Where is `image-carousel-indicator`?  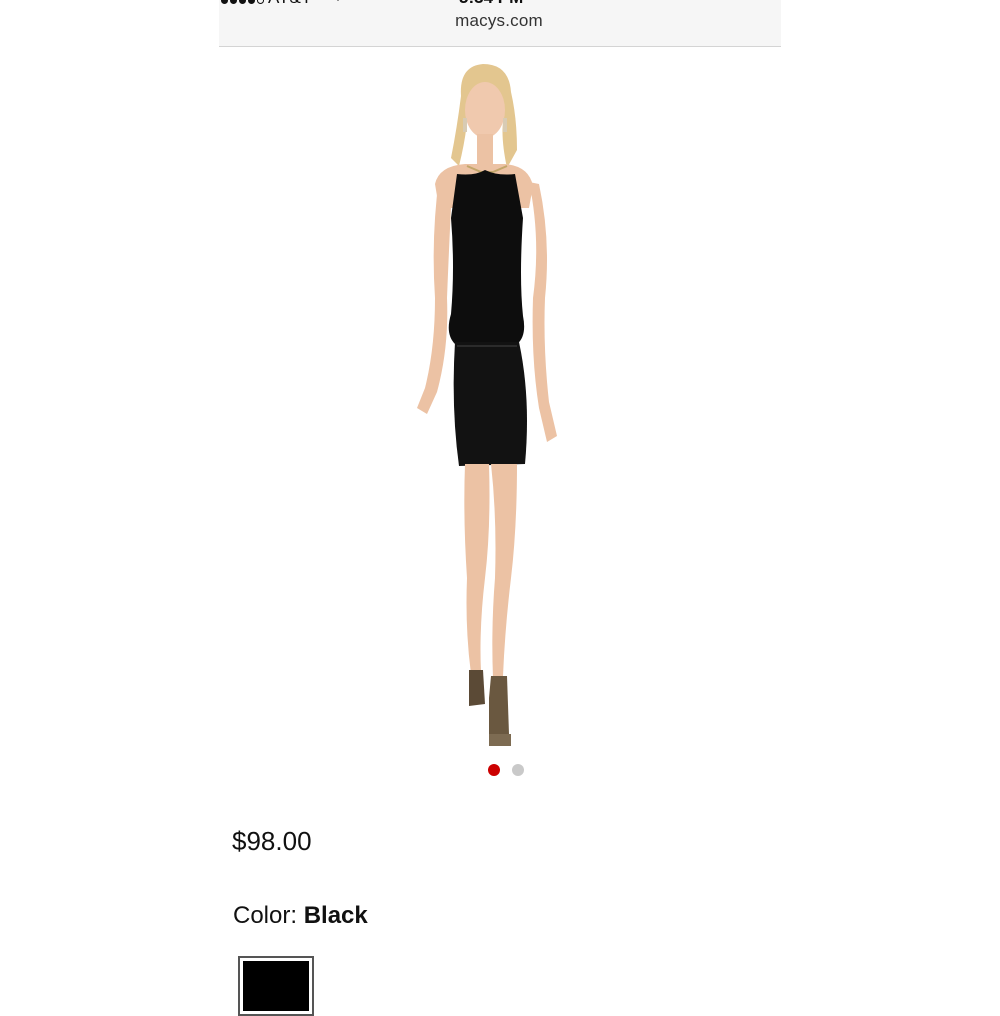 image-carousel-indicator is located at coordinates (506, 770).